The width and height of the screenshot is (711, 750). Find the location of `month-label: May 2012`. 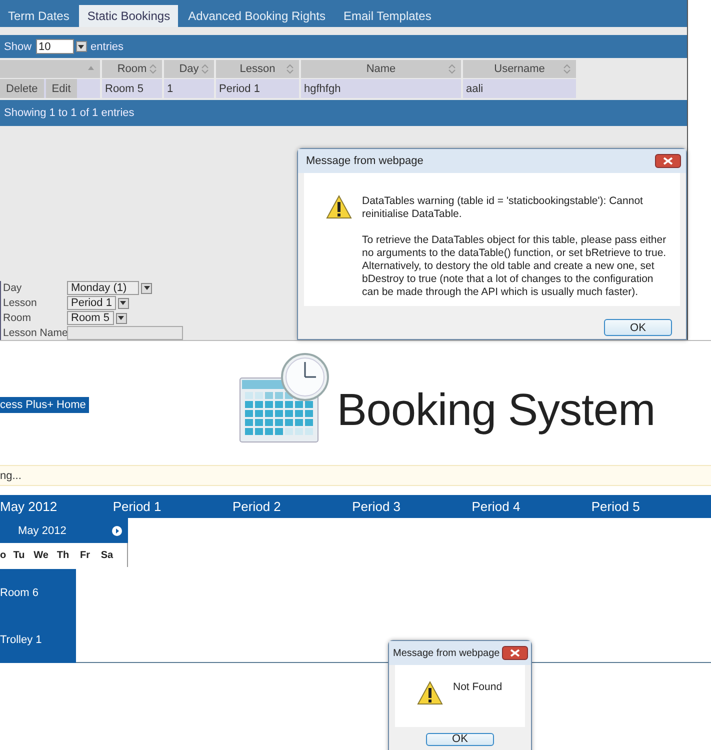

month-label: May 2012 is located at coordinates (29, 506).